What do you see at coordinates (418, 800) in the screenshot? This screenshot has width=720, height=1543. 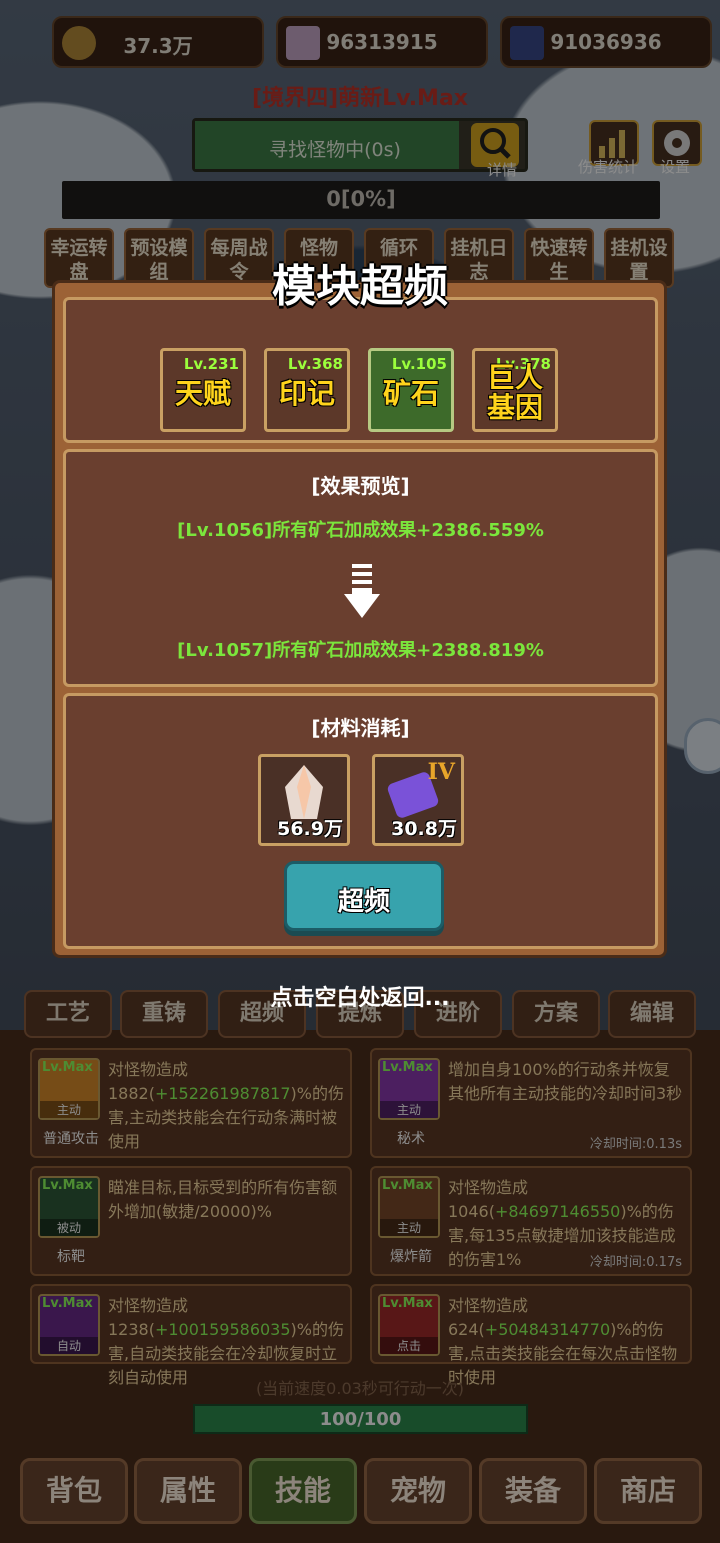 I see `material-scroll: IV 30.8万` at bounding box center [418, 800].